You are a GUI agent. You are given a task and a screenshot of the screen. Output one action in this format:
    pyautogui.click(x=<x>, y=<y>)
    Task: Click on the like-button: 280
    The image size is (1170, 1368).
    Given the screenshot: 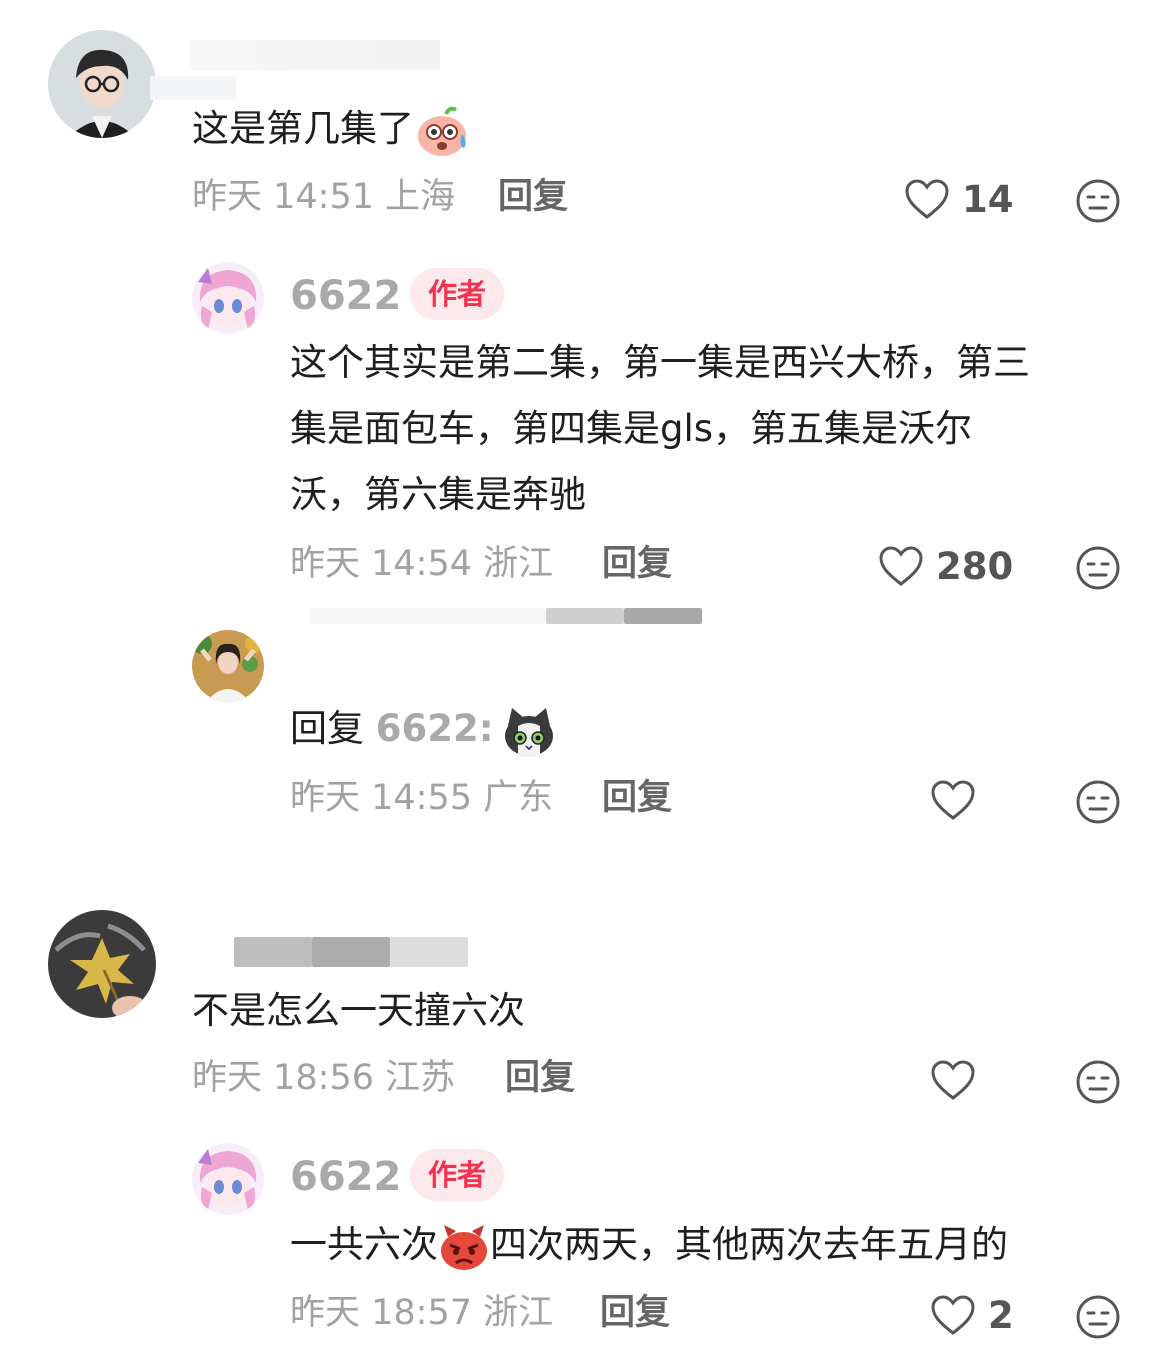 What is the action you would take?
    pyautogui.click(x=945, y=566)
    